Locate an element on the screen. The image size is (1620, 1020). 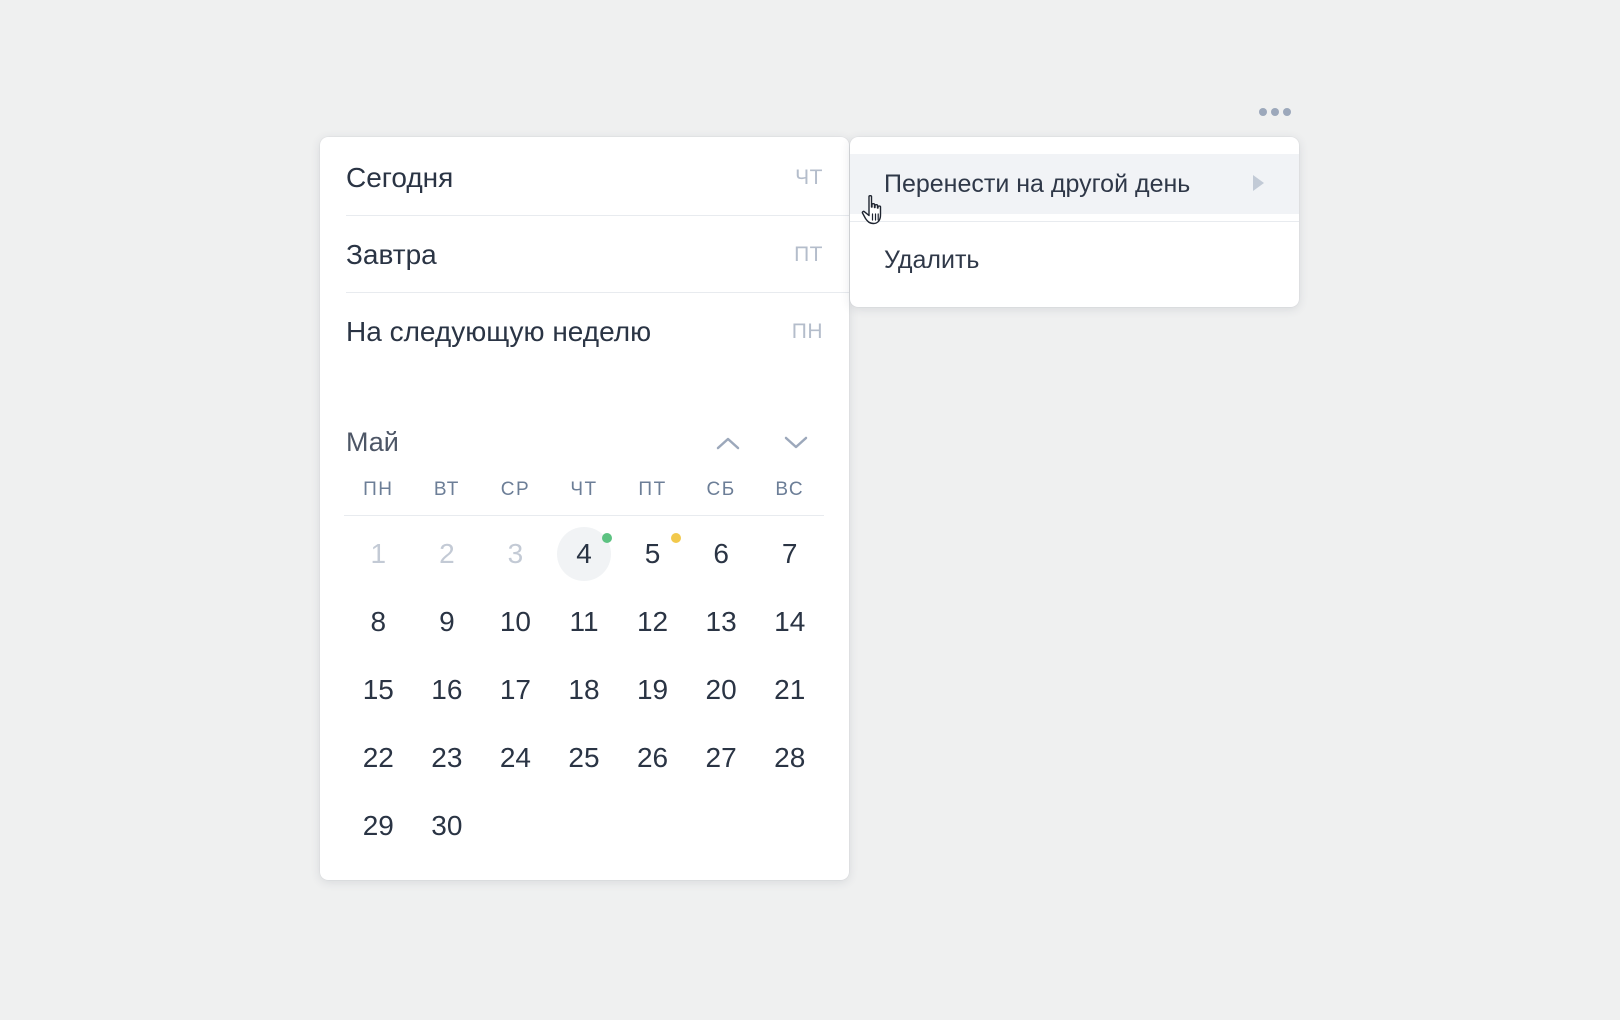
calendar-day-number: 23 is located at coordinates (447, 757).